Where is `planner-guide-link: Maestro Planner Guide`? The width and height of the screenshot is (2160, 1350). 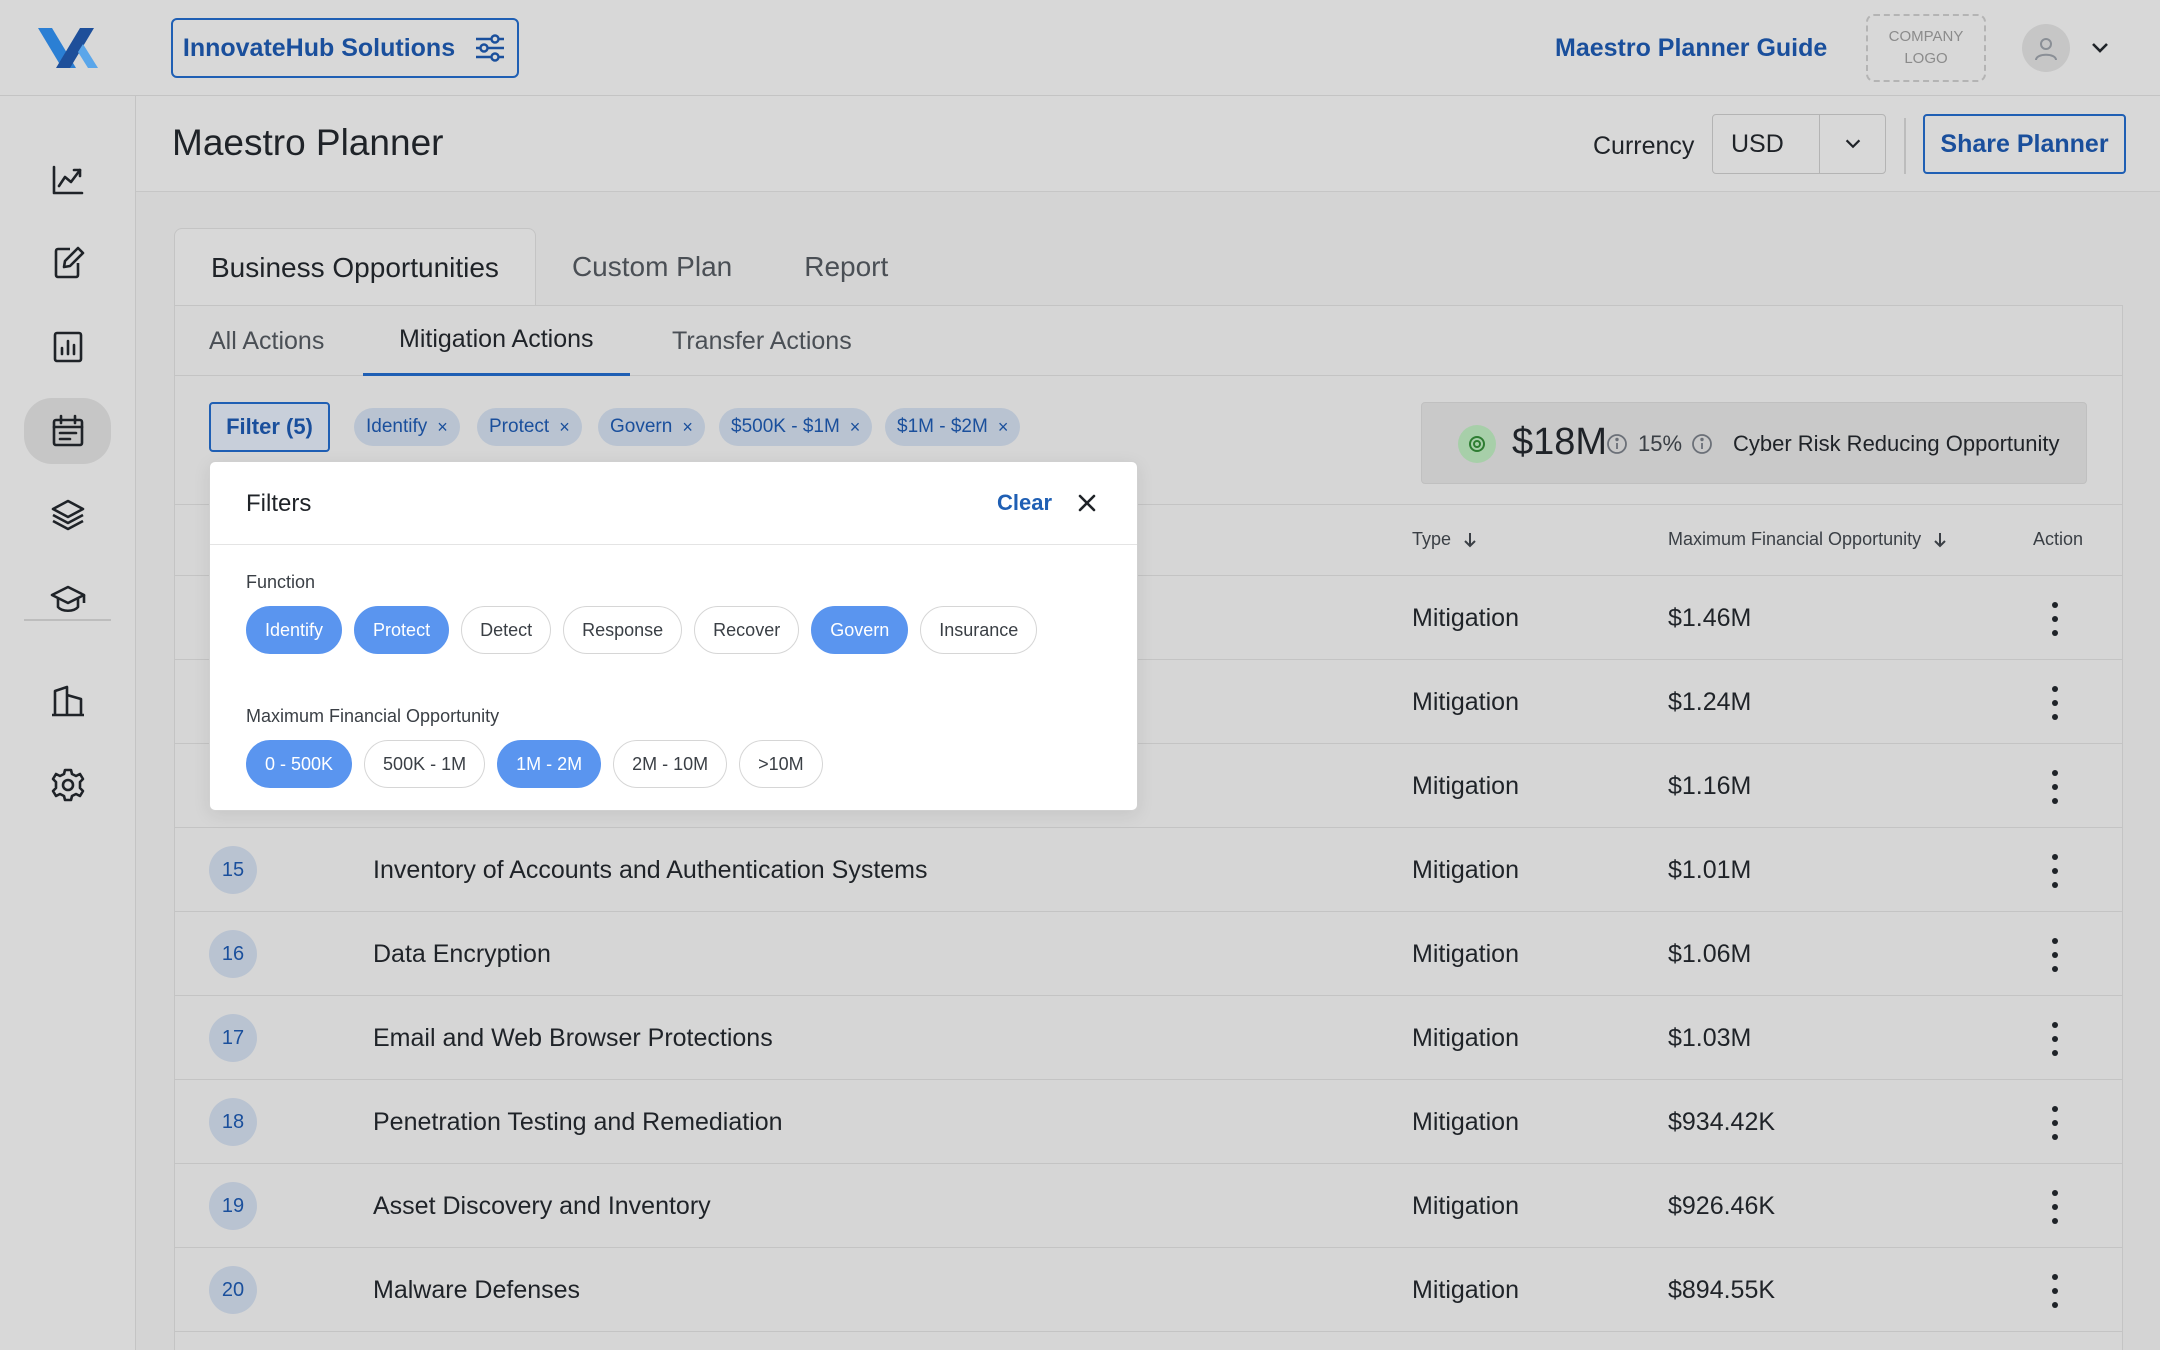 planner-guide-link: Maestro Planner Guide is located at coordinates (1691, 48).